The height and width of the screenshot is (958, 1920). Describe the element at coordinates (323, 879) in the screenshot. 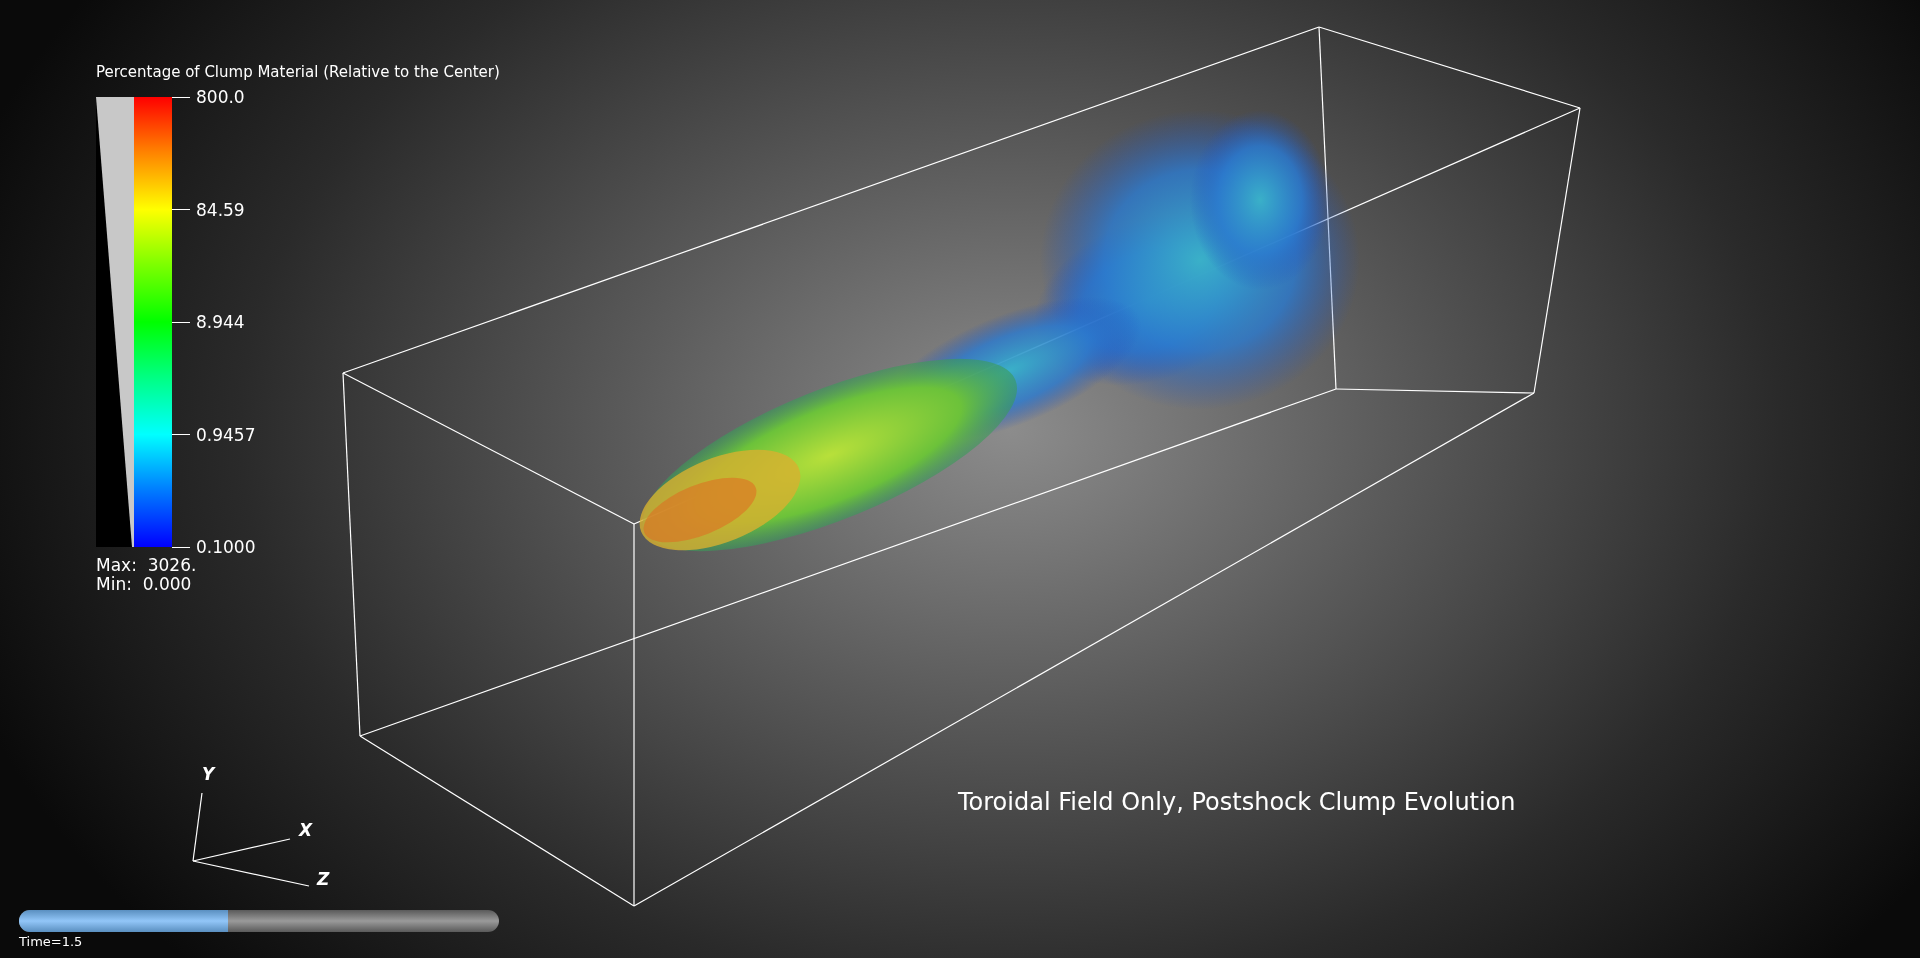

I see `axis-label: Z` at that location.